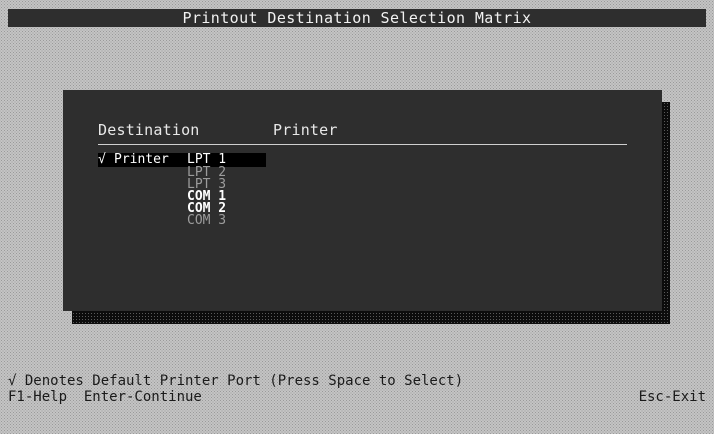 The width and height of the screenshot is (714, 434). Describe the element at coordinates (357, 18) in the screenshot. I see `window-title: Printout Destination Selection Matrix` at that location.